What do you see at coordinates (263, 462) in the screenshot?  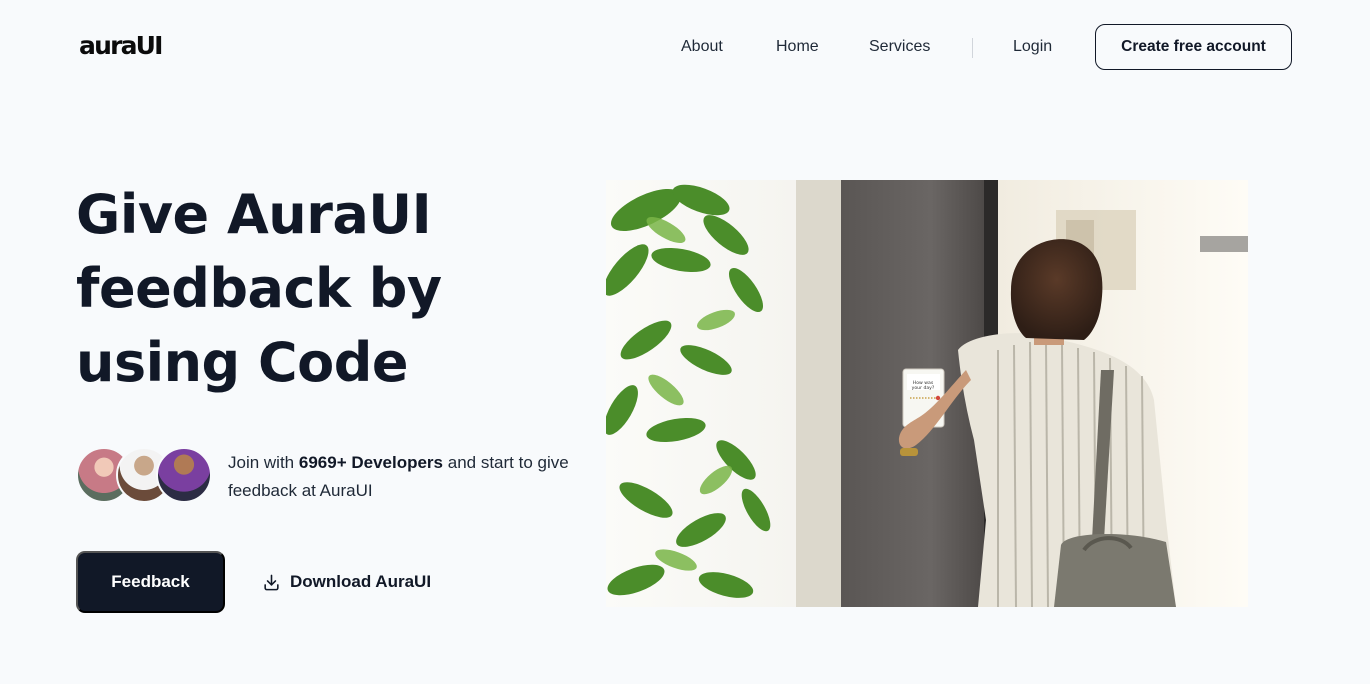 I see `join-prefix: Join with` at bounding box center [263, 462].